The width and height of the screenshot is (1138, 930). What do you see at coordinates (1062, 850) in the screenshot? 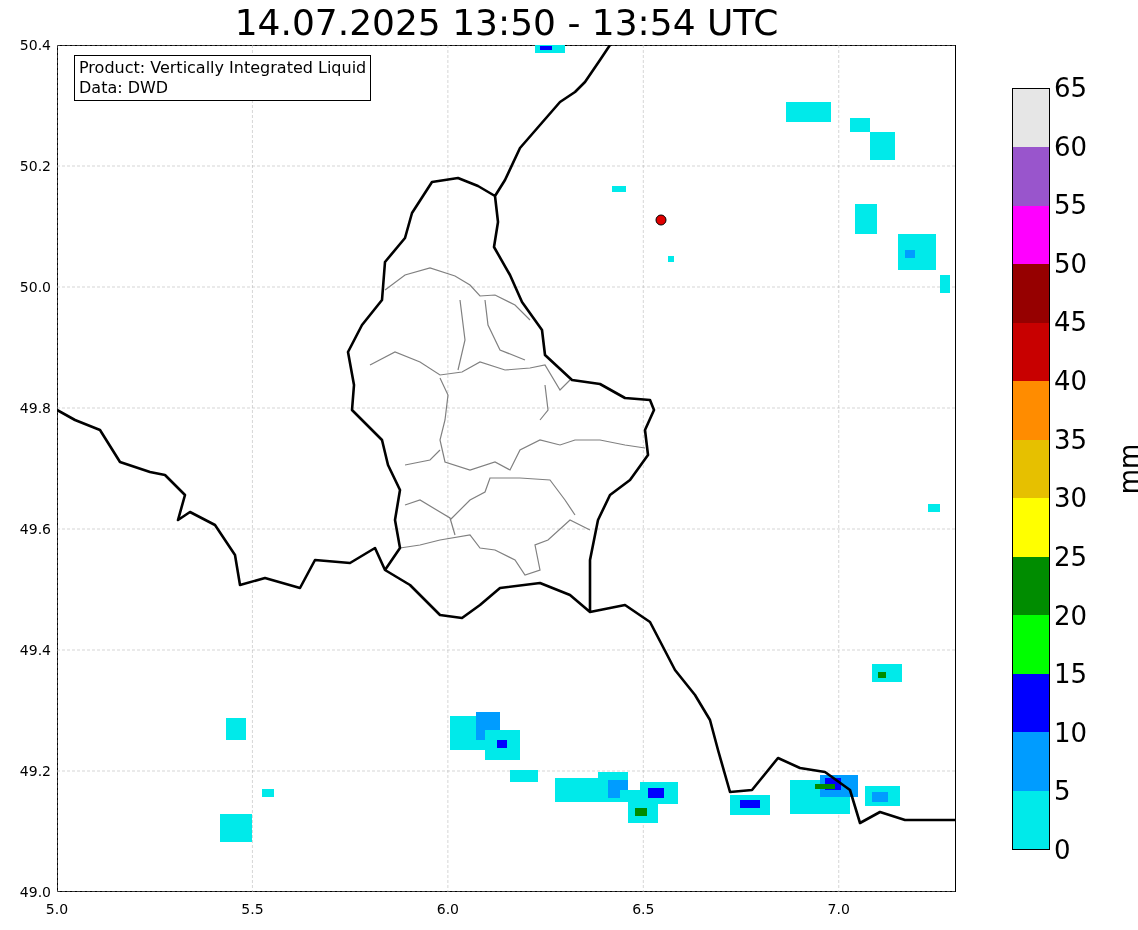
I see `colorbar-tick-label: 0` at bounding box center [1062, 850].